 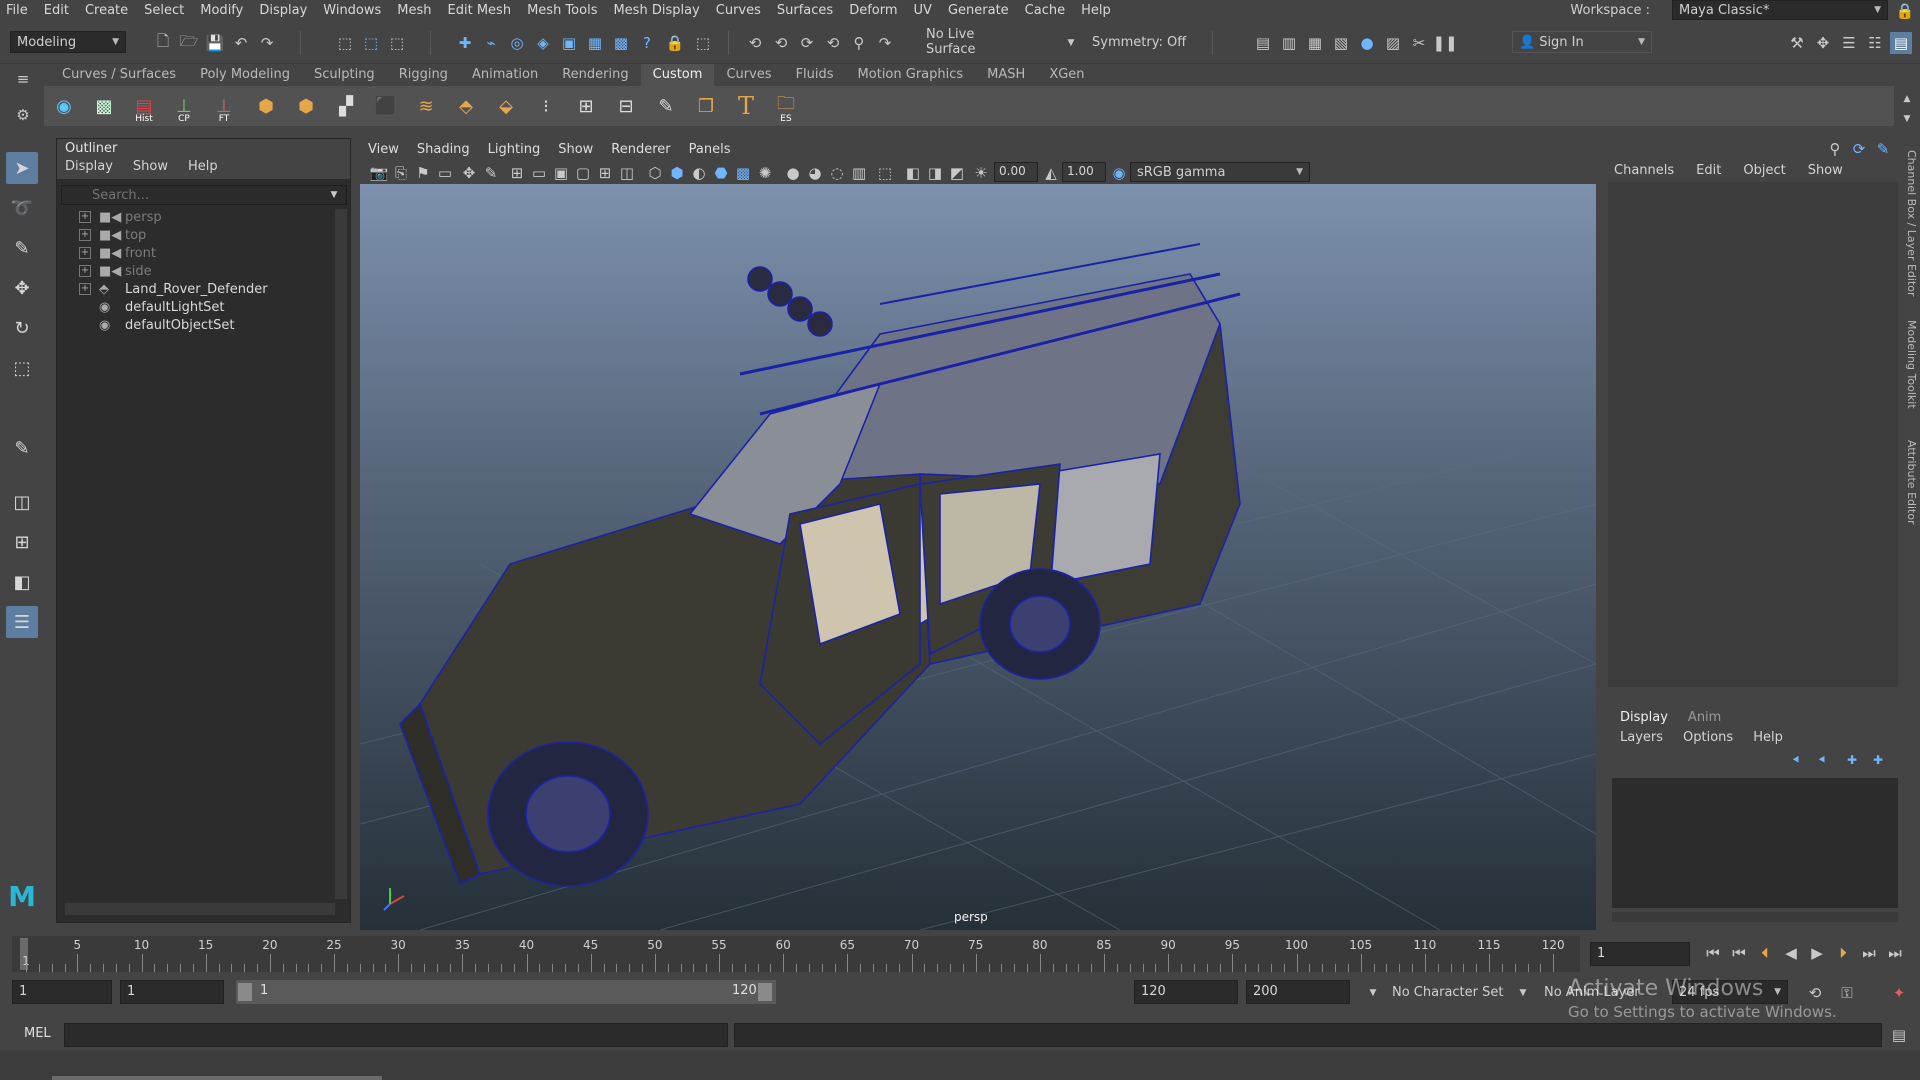 What do you see at coordinates (981, 173) in the screenshot?
I see `exposure-icon: ☀` at bounding box center [981, 173].